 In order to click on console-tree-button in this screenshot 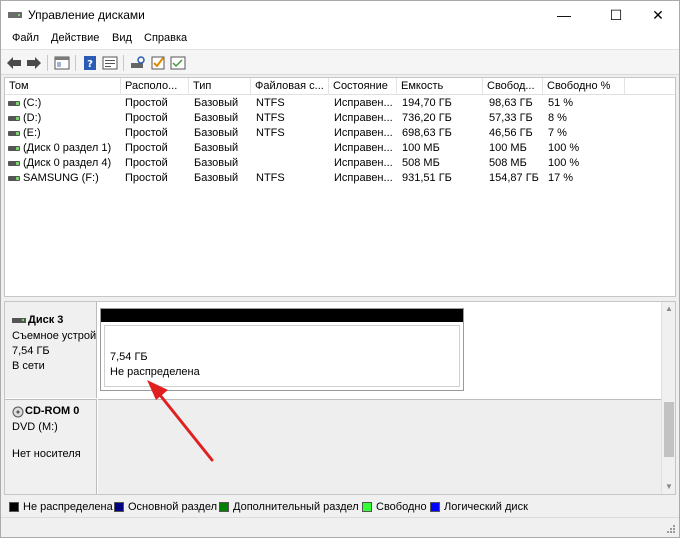, I will do `click(62, 63)`.